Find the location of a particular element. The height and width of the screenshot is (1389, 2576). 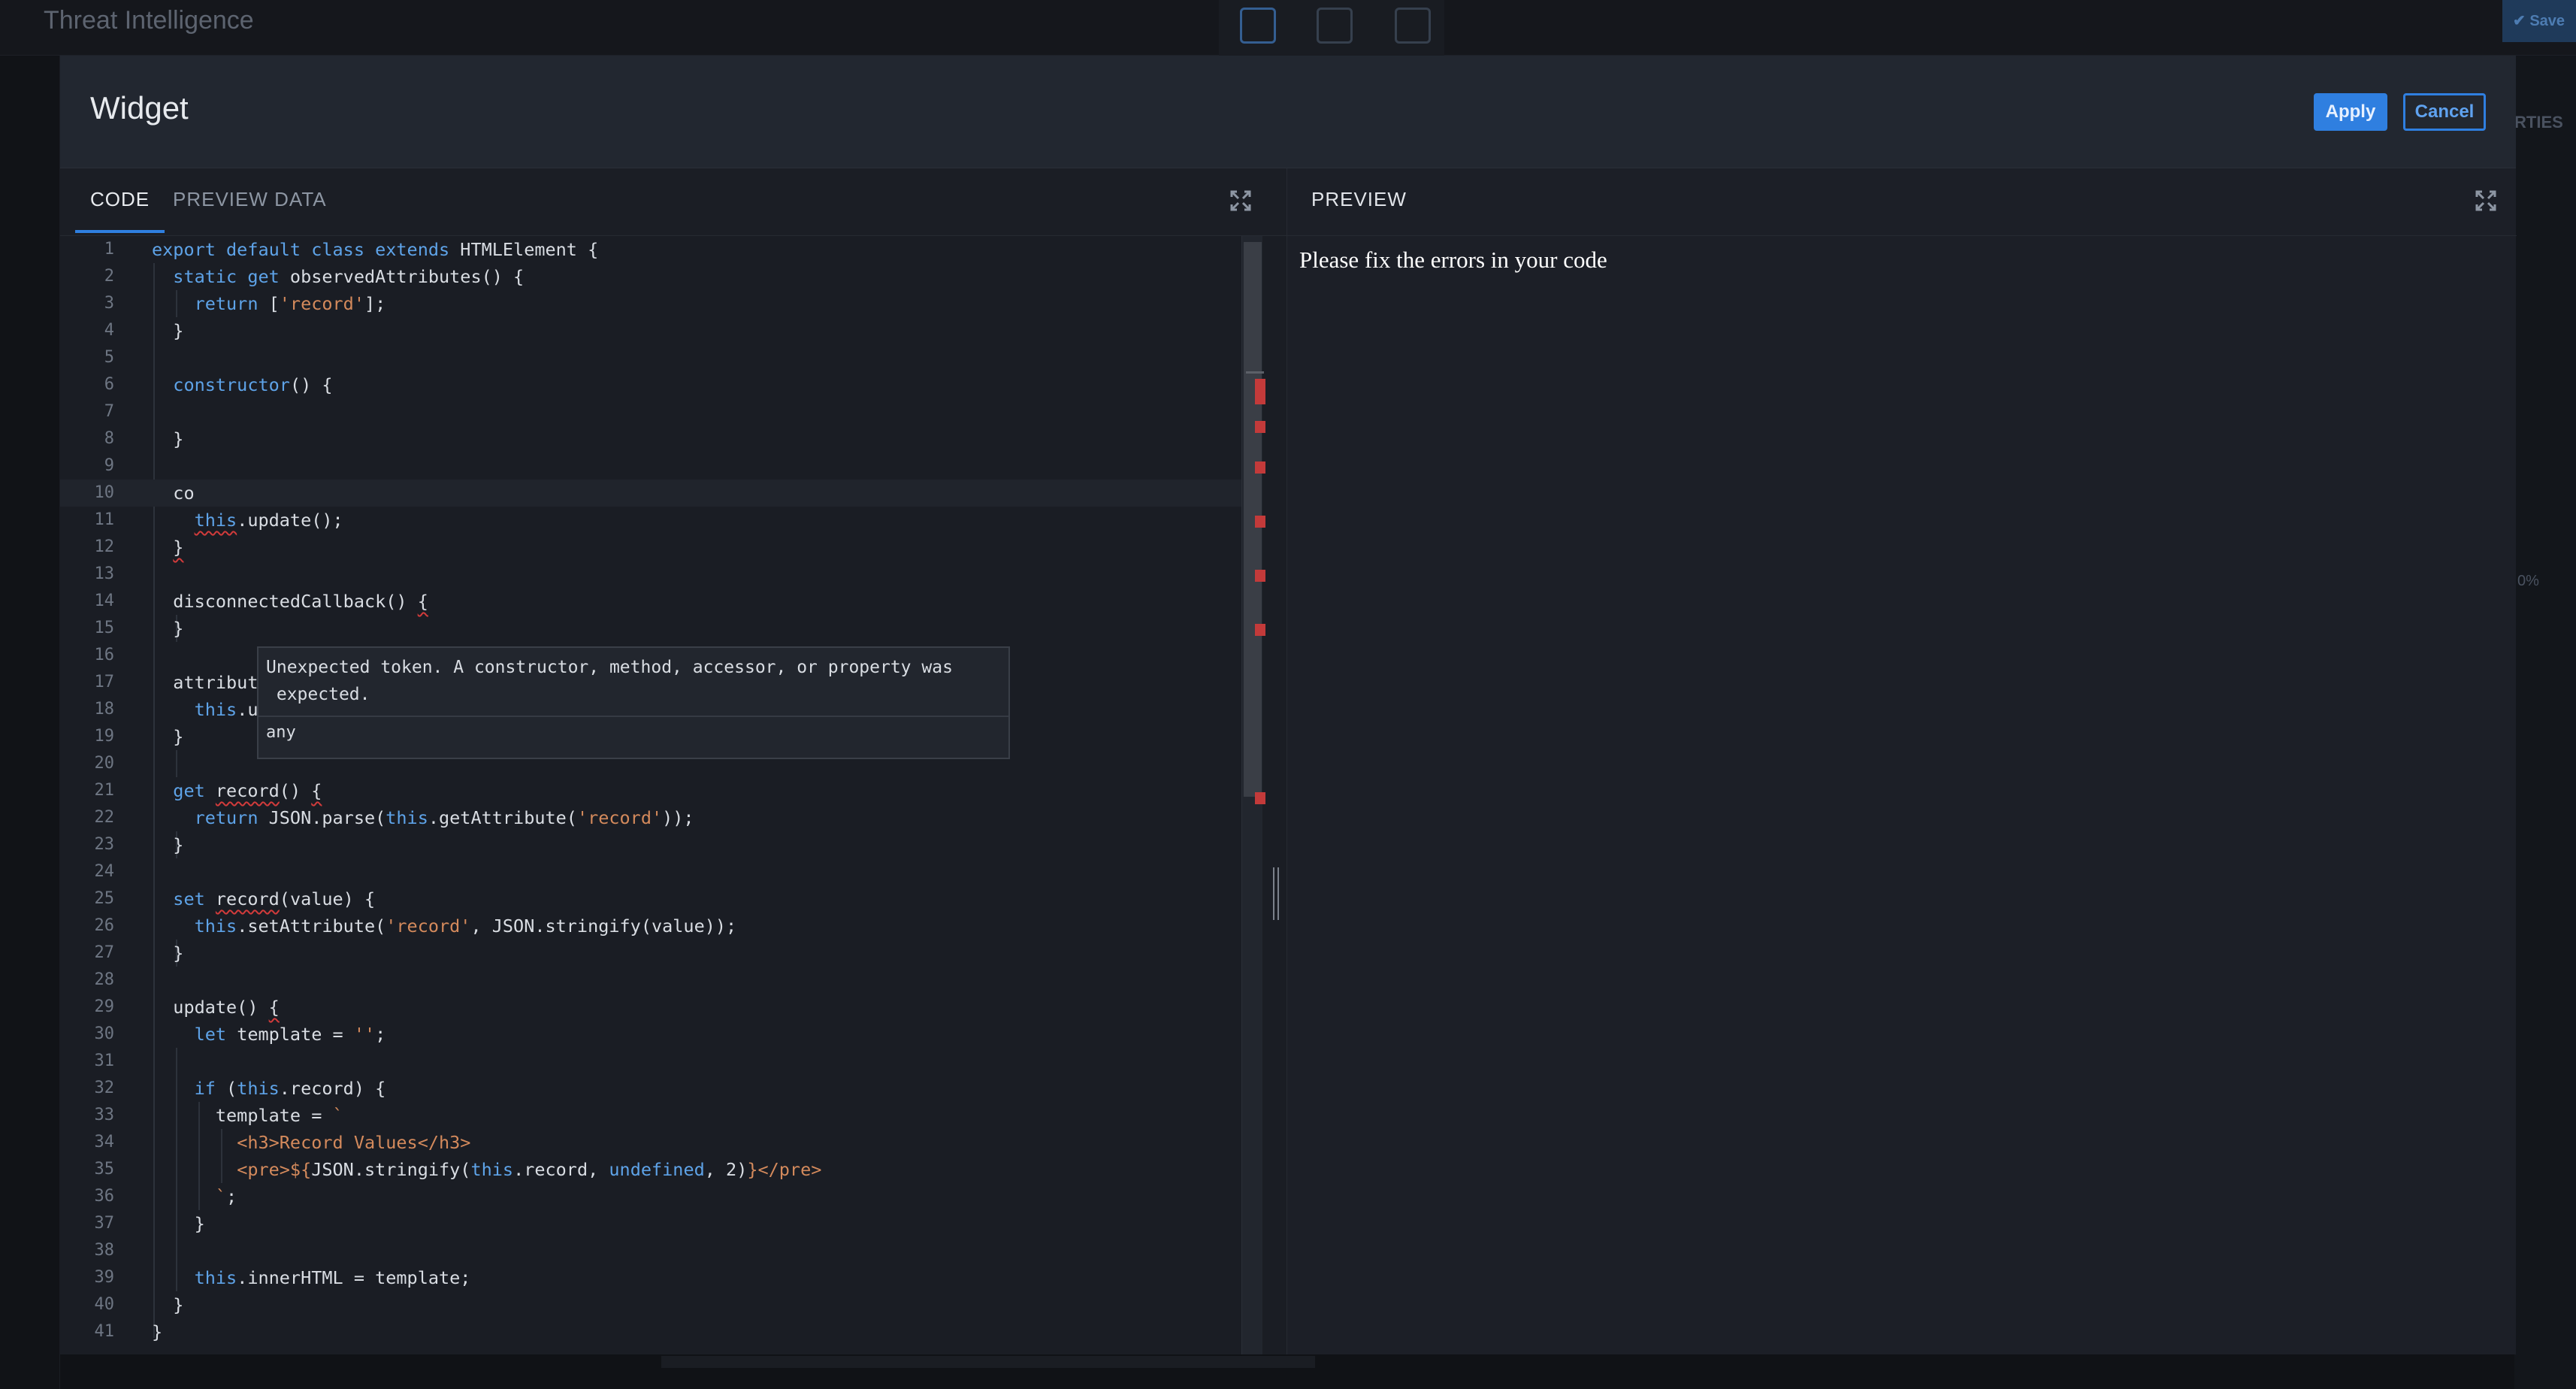

background-bottom-bar is located at coordinates (988, 1362).